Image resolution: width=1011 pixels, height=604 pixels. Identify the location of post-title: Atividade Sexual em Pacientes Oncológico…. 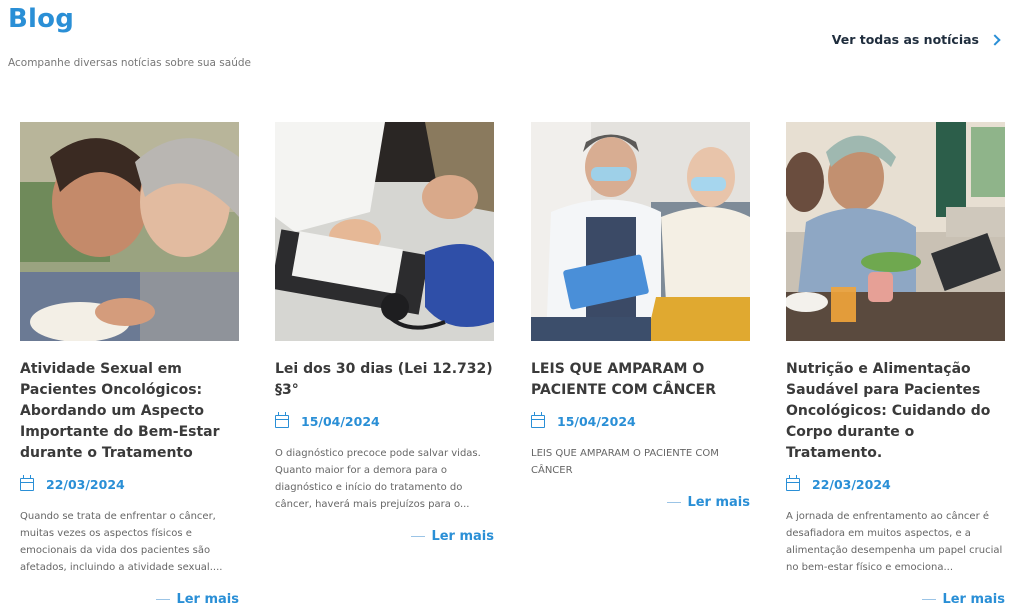
(129, 411).